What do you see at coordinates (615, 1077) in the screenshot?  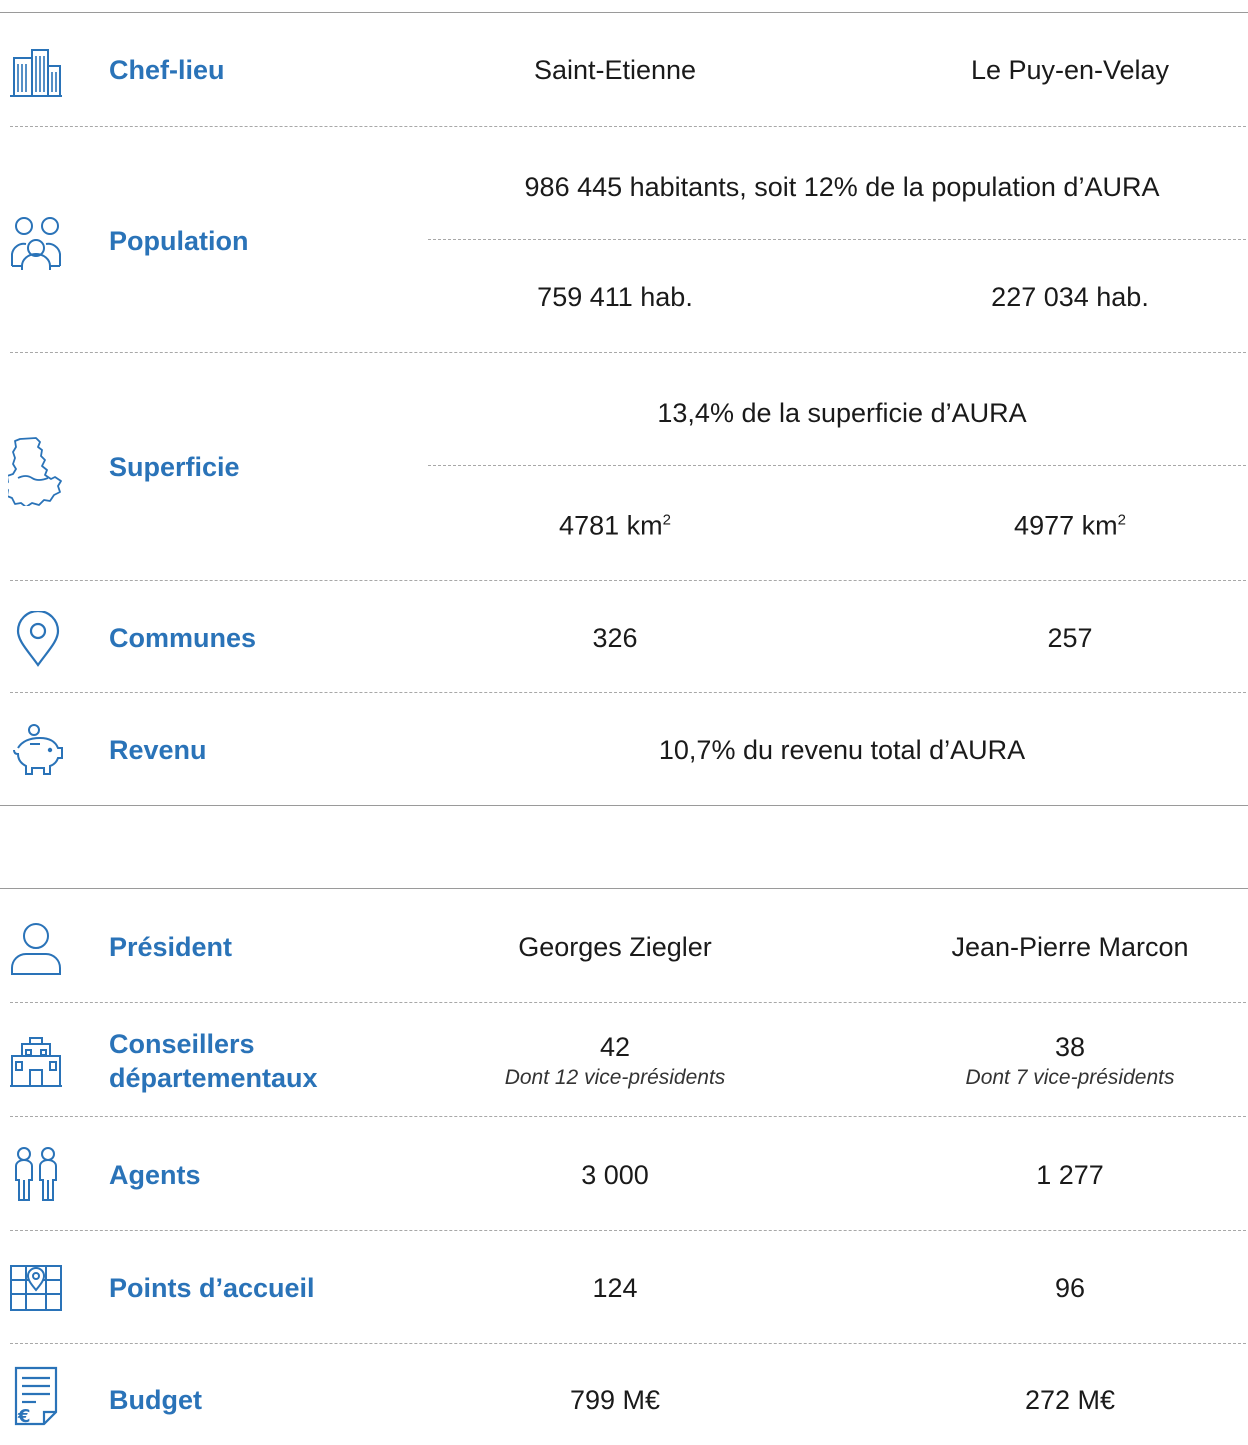 I see `conseillers-loire-note: Dont 12 vice-présidents` at bounding box center [615, 1077].